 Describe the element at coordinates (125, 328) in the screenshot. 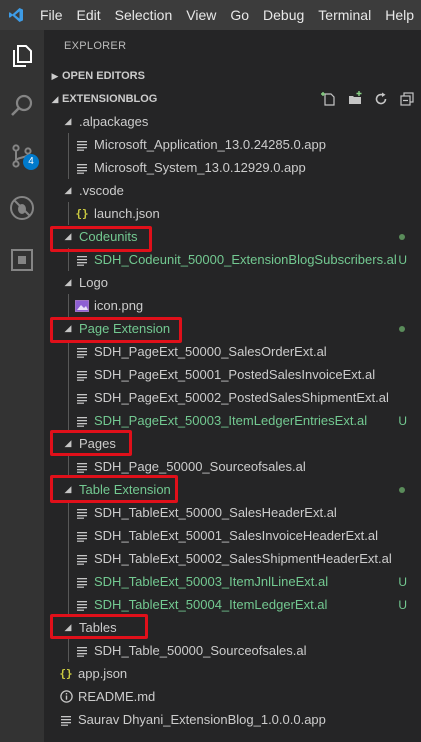

I see `tree-item-label: Page Extension` at that location.